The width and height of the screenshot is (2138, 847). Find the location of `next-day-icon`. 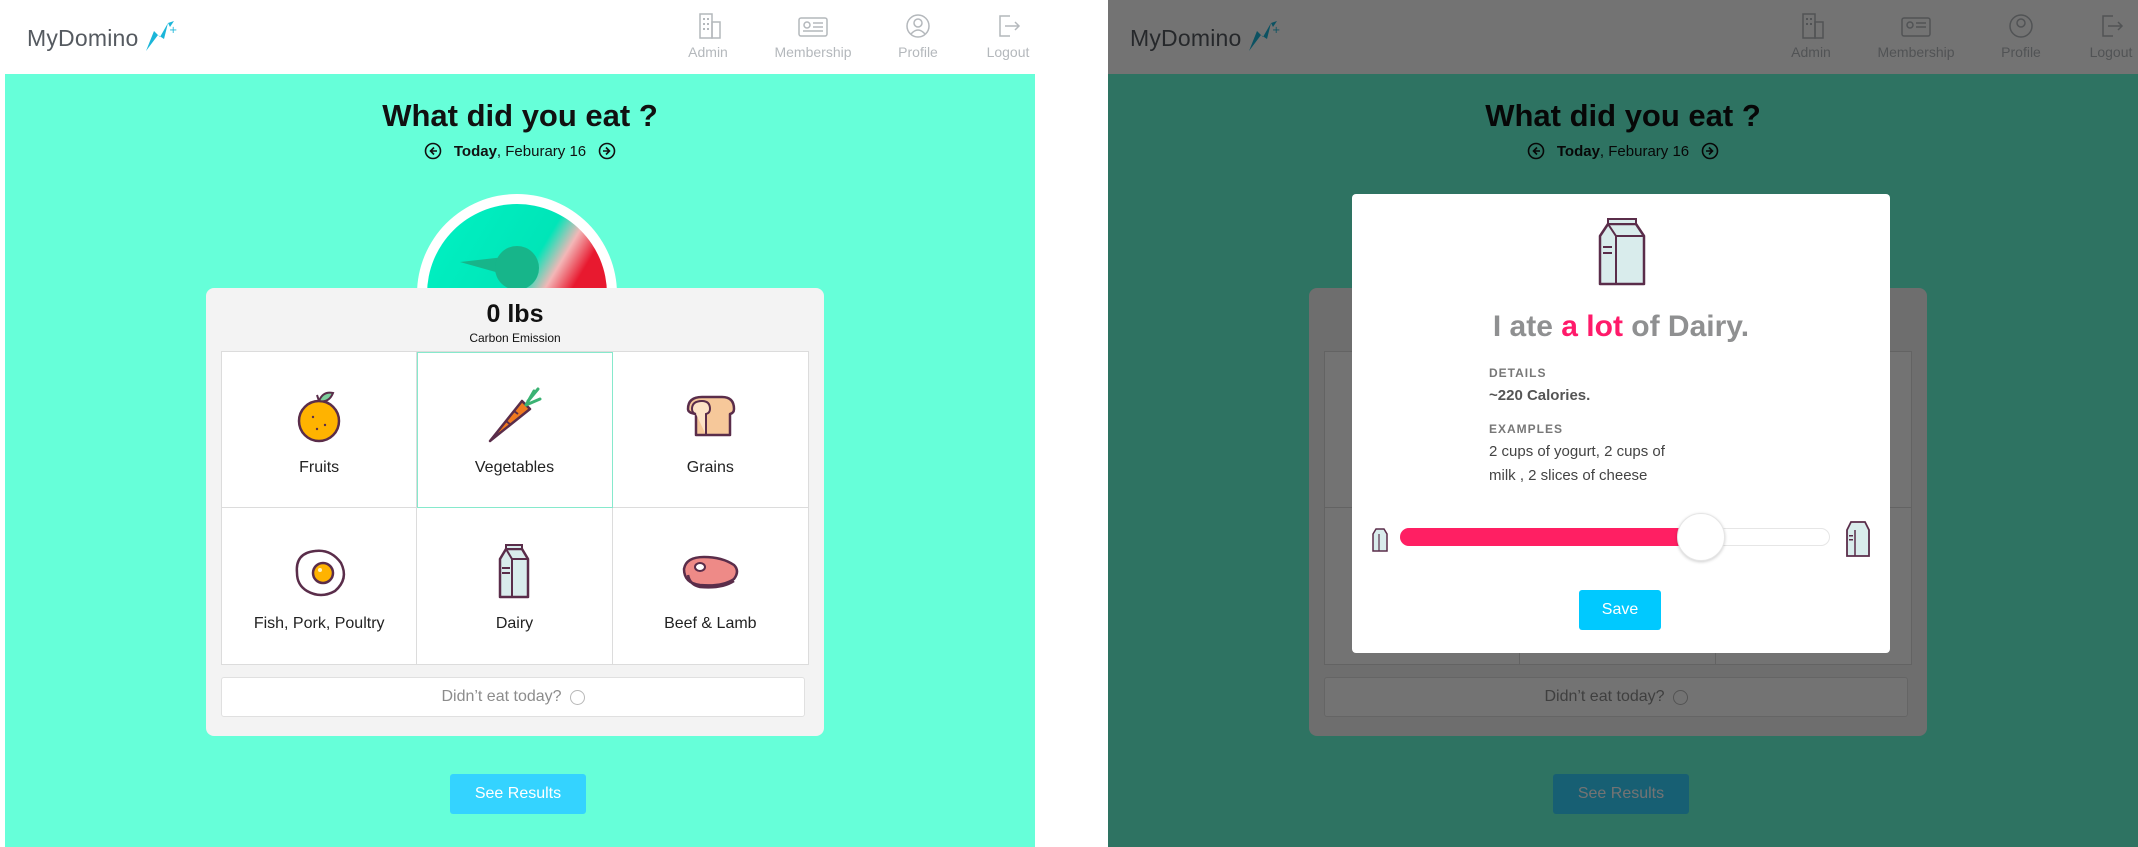

next-day-icon is located at coordinates (607, 151).